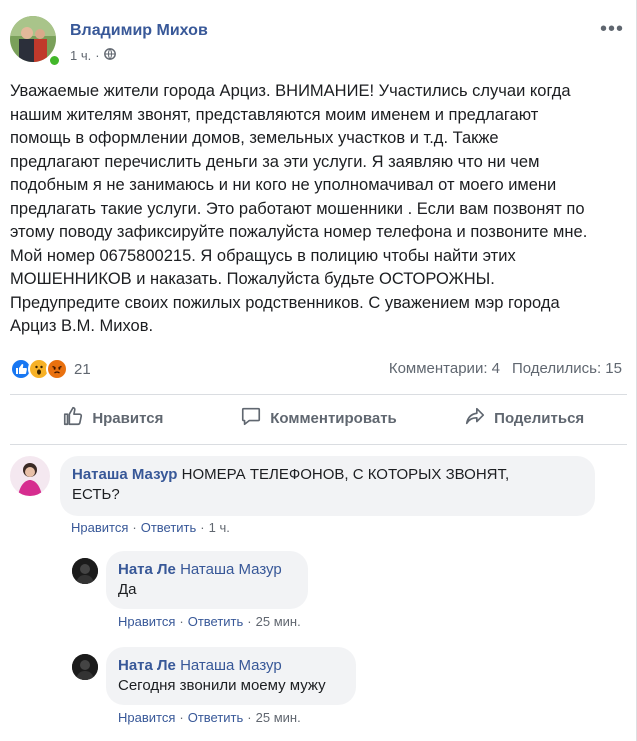 Image resolution: width=637 pixels, height=741 pixels. I want to click on reactions-summary: 21, so click(50, 369).